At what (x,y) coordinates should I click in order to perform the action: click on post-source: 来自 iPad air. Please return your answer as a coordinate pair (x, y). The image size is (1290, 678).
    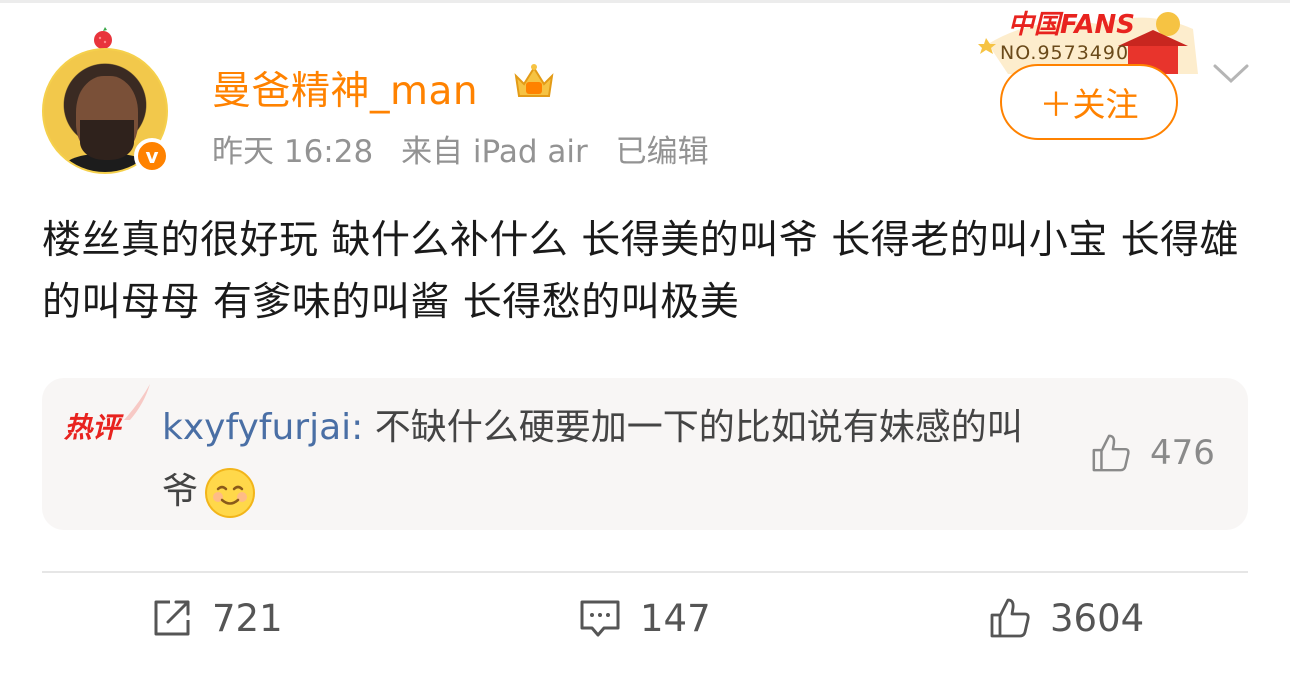
    Looking at the image, I should click on (494, 152).